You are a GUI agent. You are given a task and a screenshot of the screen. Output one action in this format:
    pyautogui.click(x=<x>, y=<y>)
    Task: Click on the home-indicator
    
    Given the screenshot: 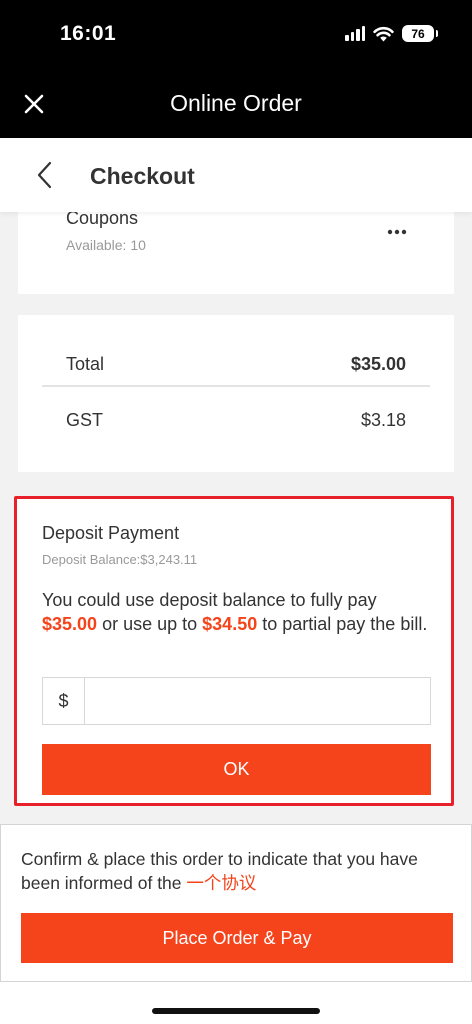 What is the action you would take?
    pyautogui.click(x=236, y=1011)
    